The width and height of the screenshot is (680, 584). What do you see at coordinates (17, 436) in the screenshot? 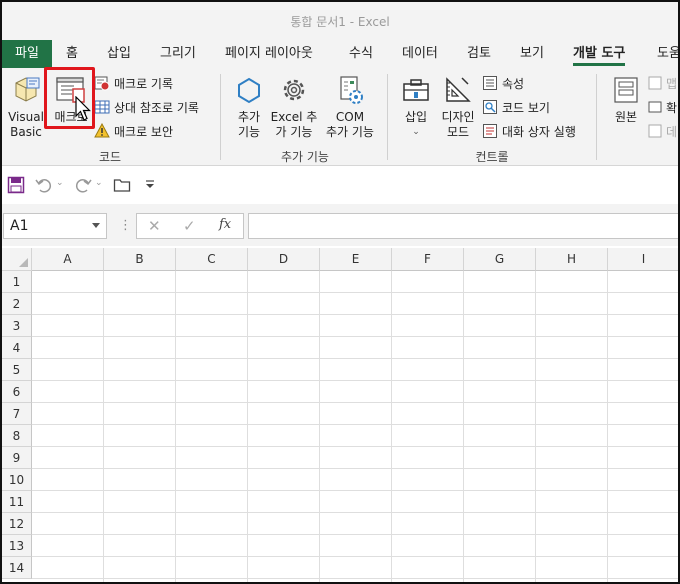
I see `row-header-8: 8` at bounding box center [17, 436].